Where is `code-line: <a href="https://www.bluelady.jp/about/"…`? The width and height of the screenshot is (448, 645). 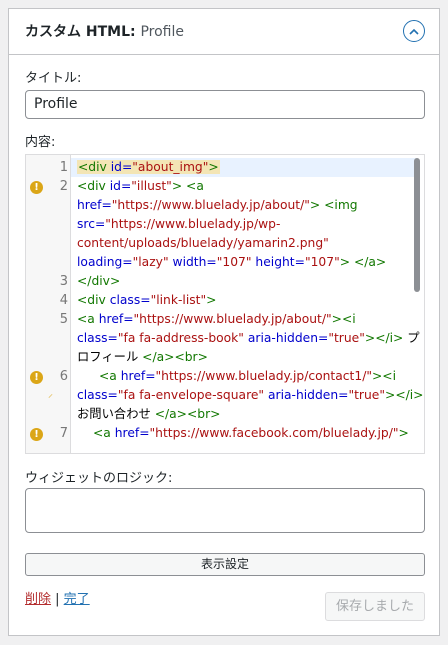
code-line: <a href="https://www.bluelady.jp/about/"… is located at coordinates (216, 319).